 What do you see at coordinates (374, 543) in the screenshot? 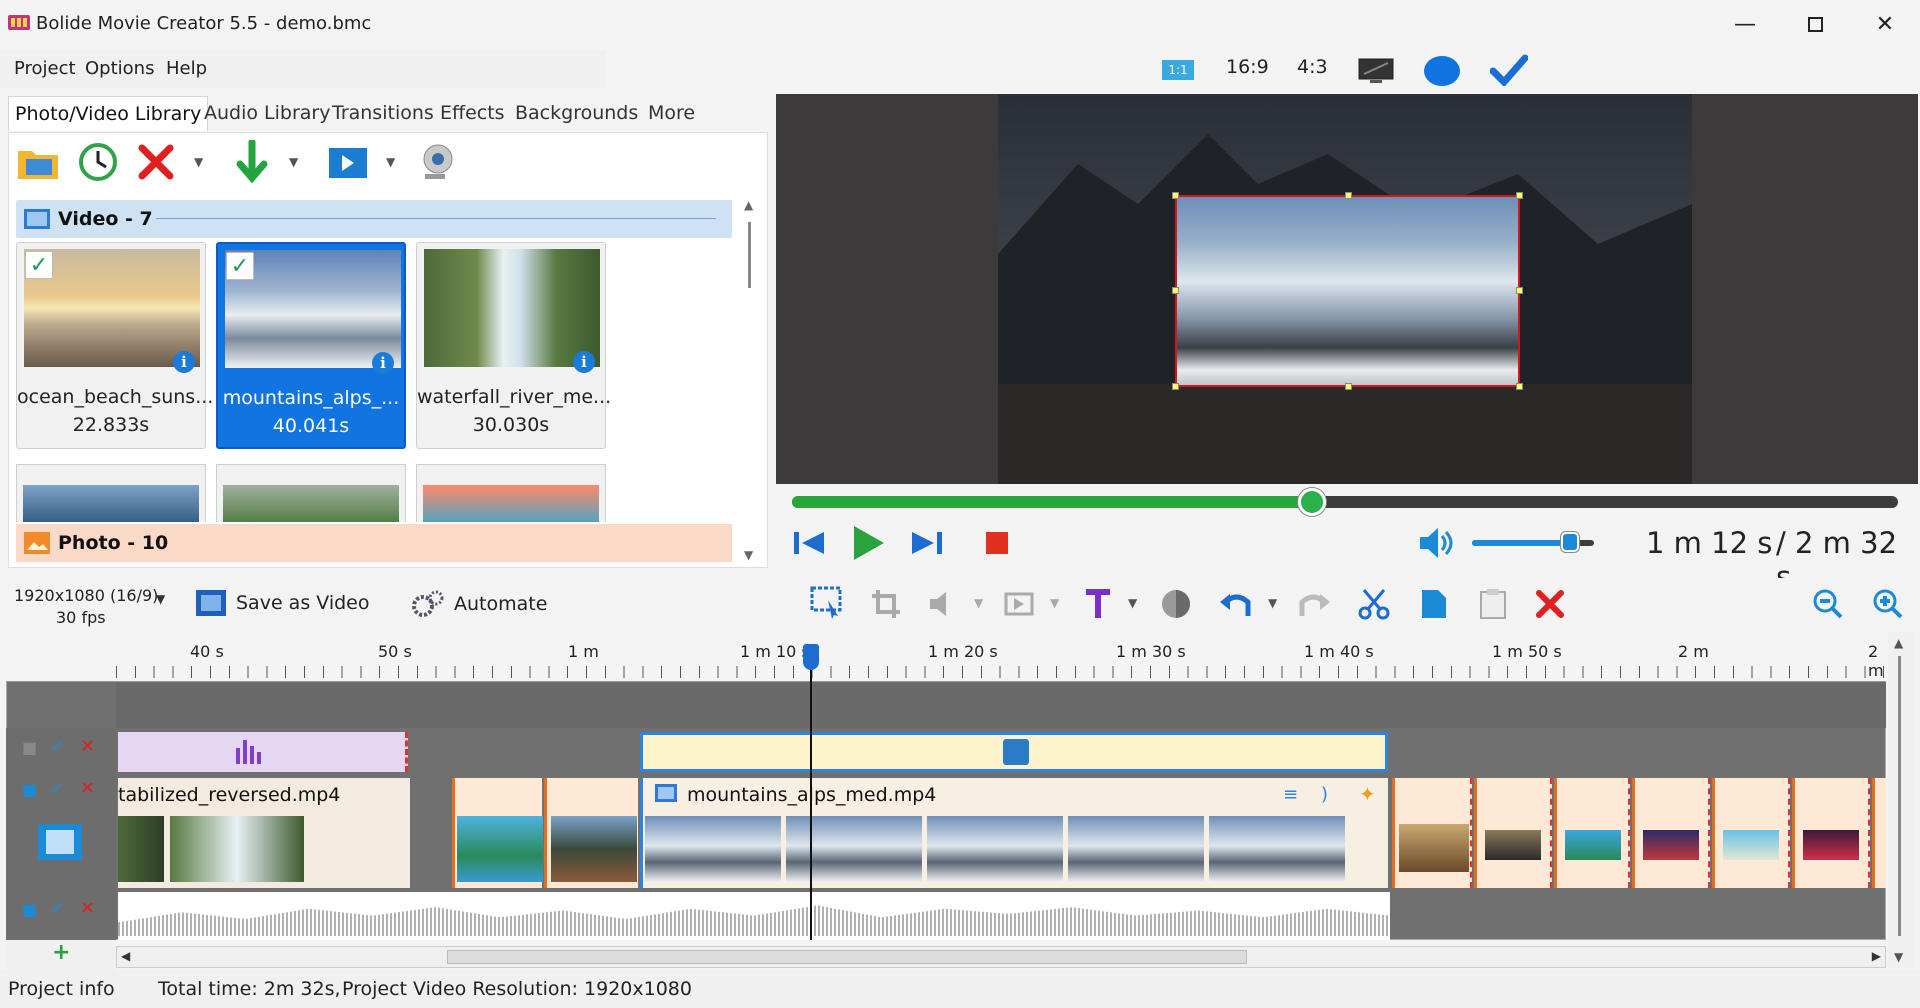
I see `photo-section-header: Photo - 10` at bounding box center [374, 543].